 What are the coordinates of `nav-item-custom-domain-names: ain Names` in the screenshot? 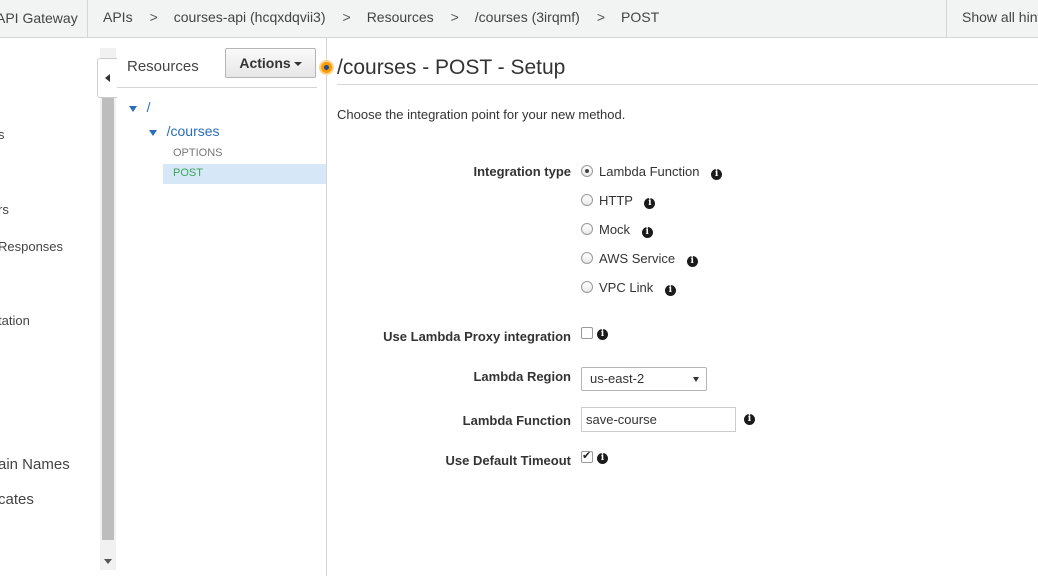 It's located at (35, 464).